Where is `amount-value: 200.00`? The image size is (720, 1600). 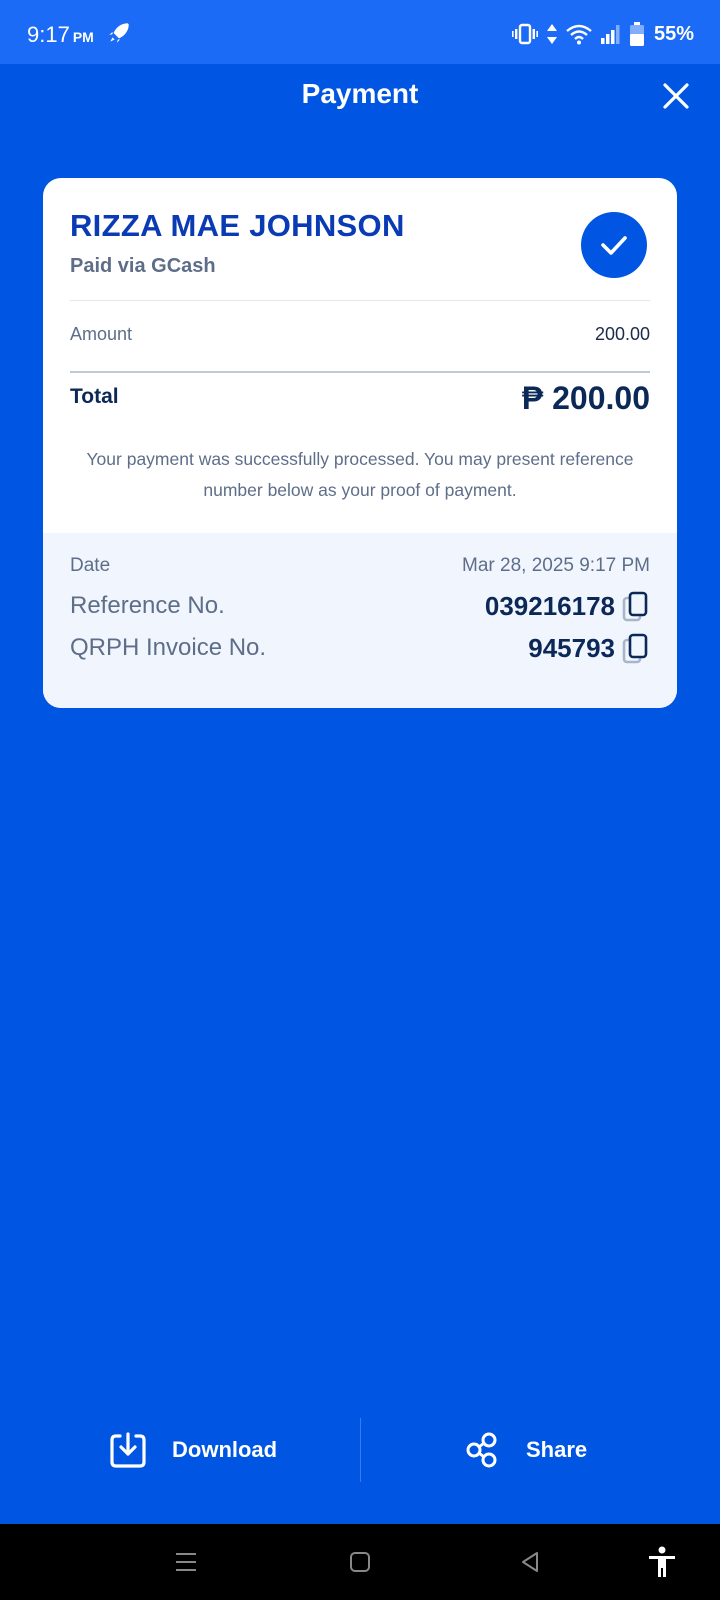 amount-value: 200.00 is located at coordinates (622, 334).